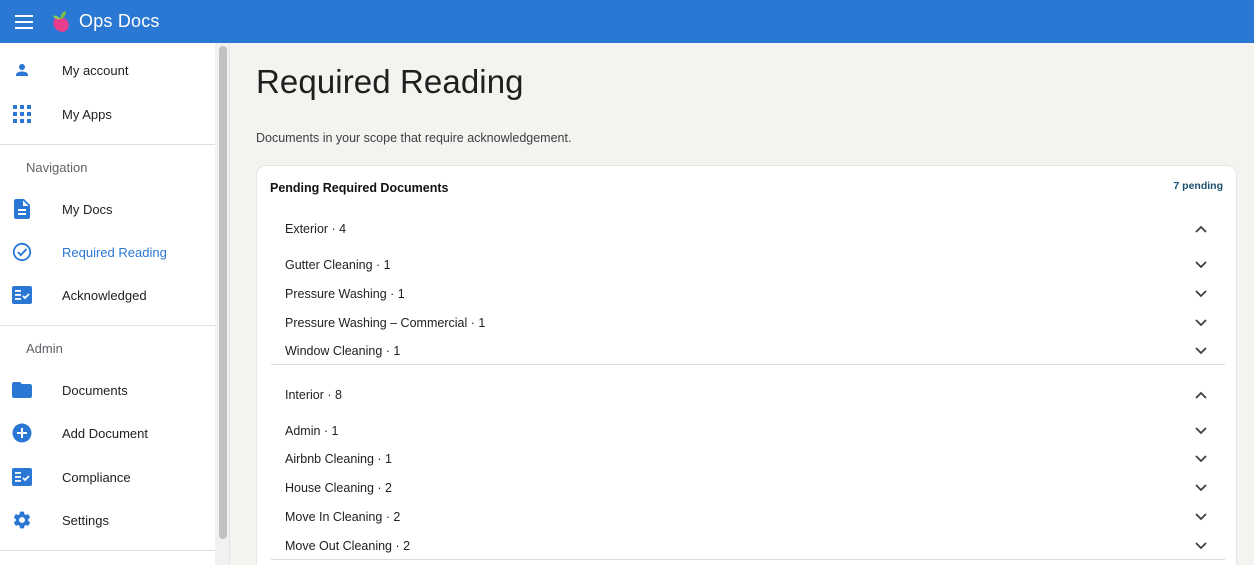  I want to click on list-item-label: House Cleaning · 2, so click(339, 488).